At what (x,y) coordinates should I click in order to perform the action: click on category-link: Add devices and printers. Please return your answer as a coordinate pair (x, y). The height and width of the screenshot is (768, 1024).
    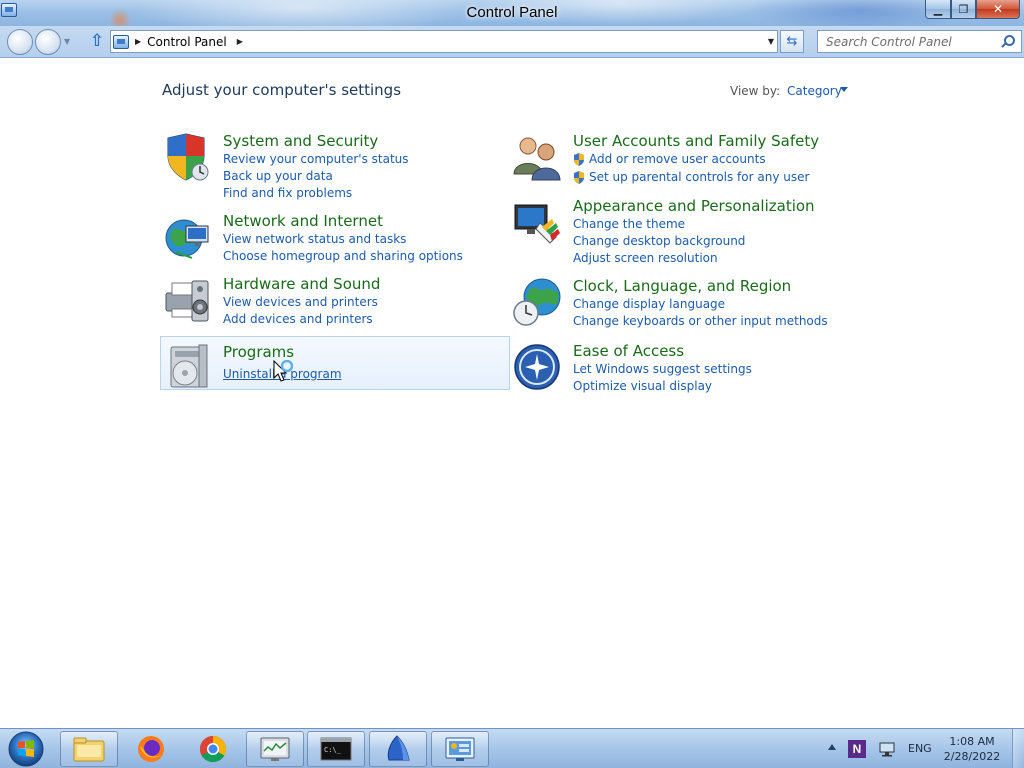
    Looking at the image, I should click on (298, 319).